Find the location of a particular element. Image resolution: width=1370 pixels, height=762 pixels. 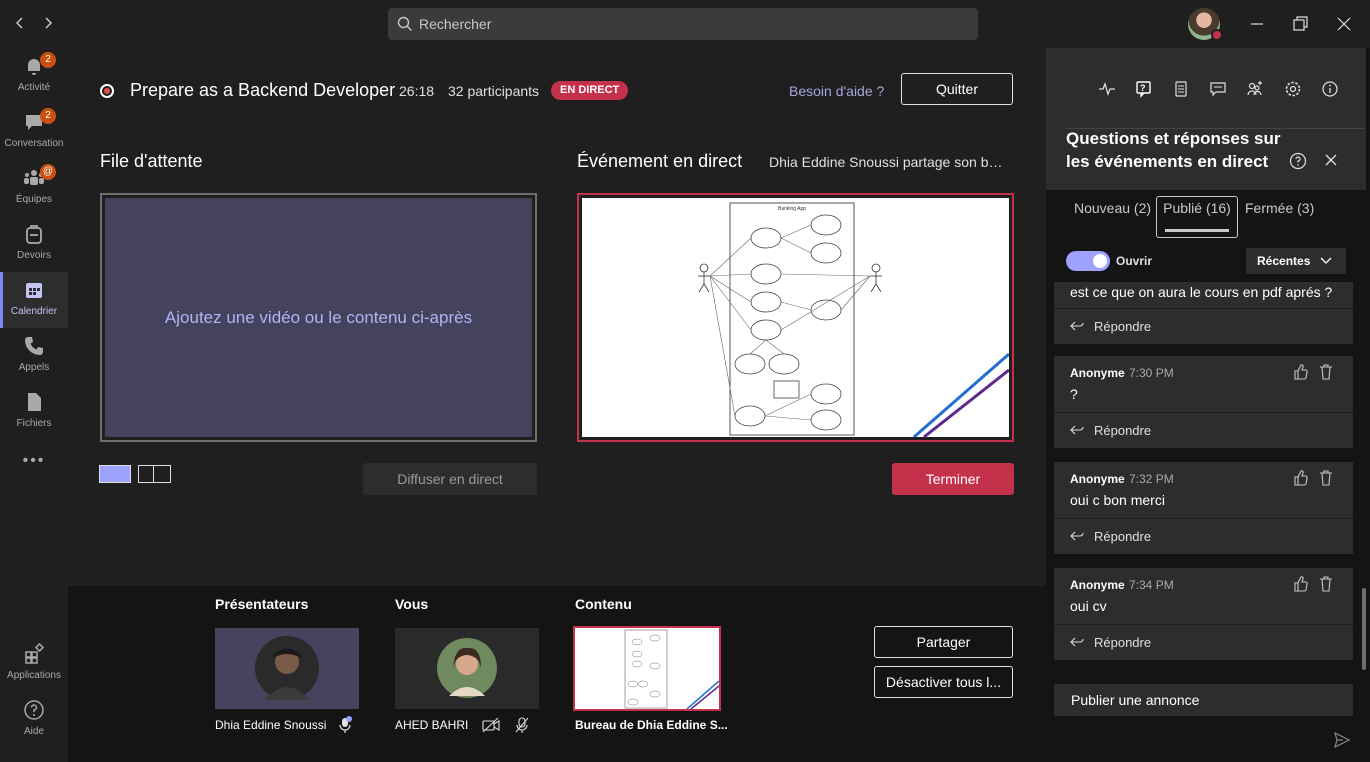

user-avatar is located at coordinates (1205, 24).